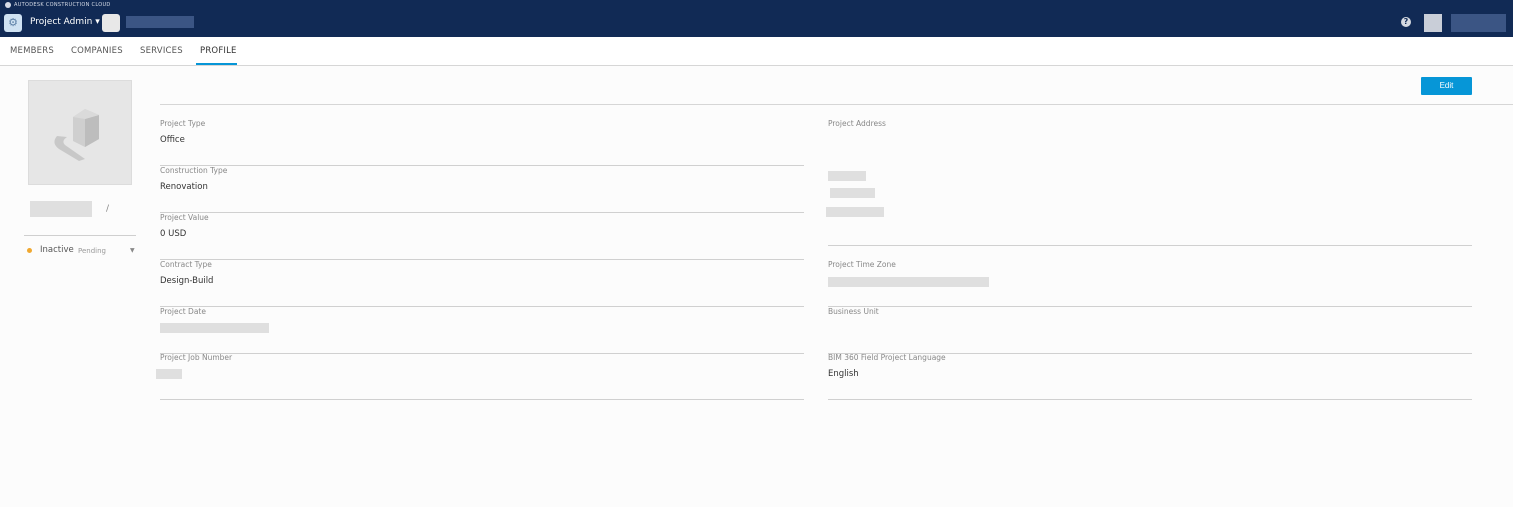  I want to click on status-dot-icon, so click(29, 250).